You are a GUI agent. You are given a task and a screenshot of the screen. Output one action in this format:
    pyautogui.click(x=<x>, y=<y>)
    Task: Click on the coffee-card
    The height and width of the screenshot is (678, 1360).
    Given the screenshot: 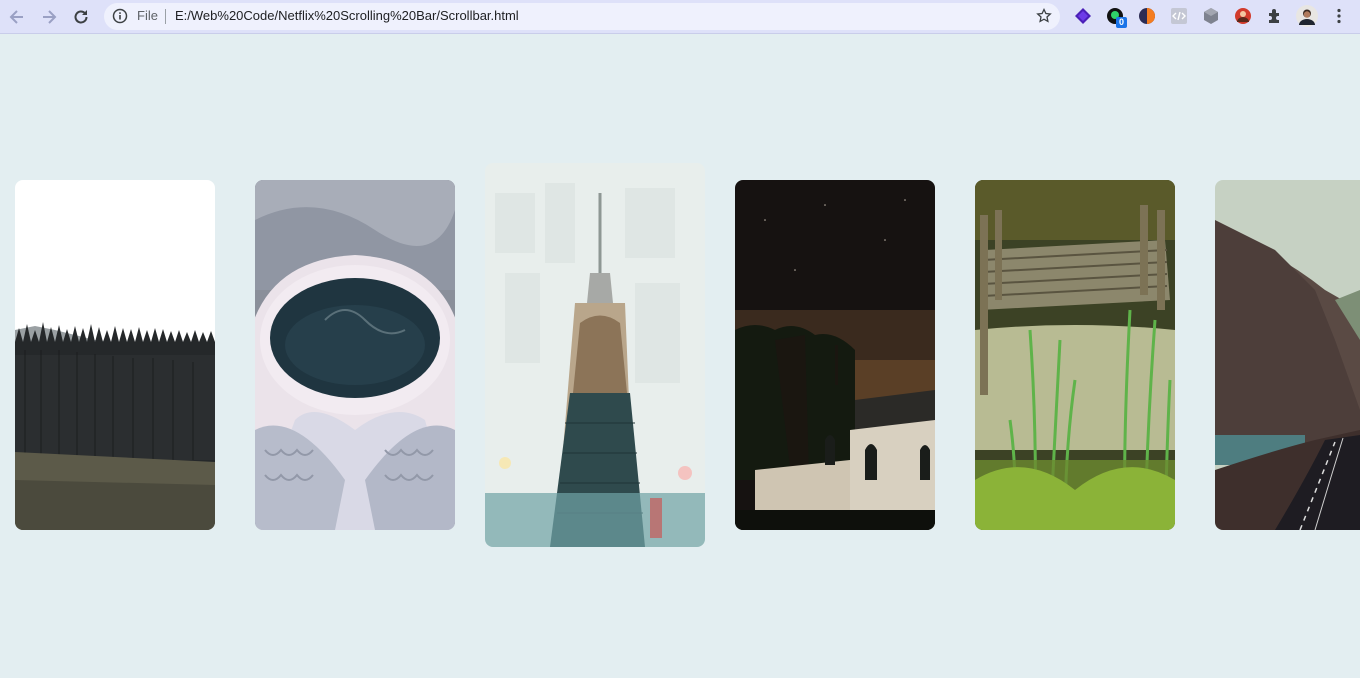 What is the action you would take?
    pyautogui.click(x=355, y=355)
    